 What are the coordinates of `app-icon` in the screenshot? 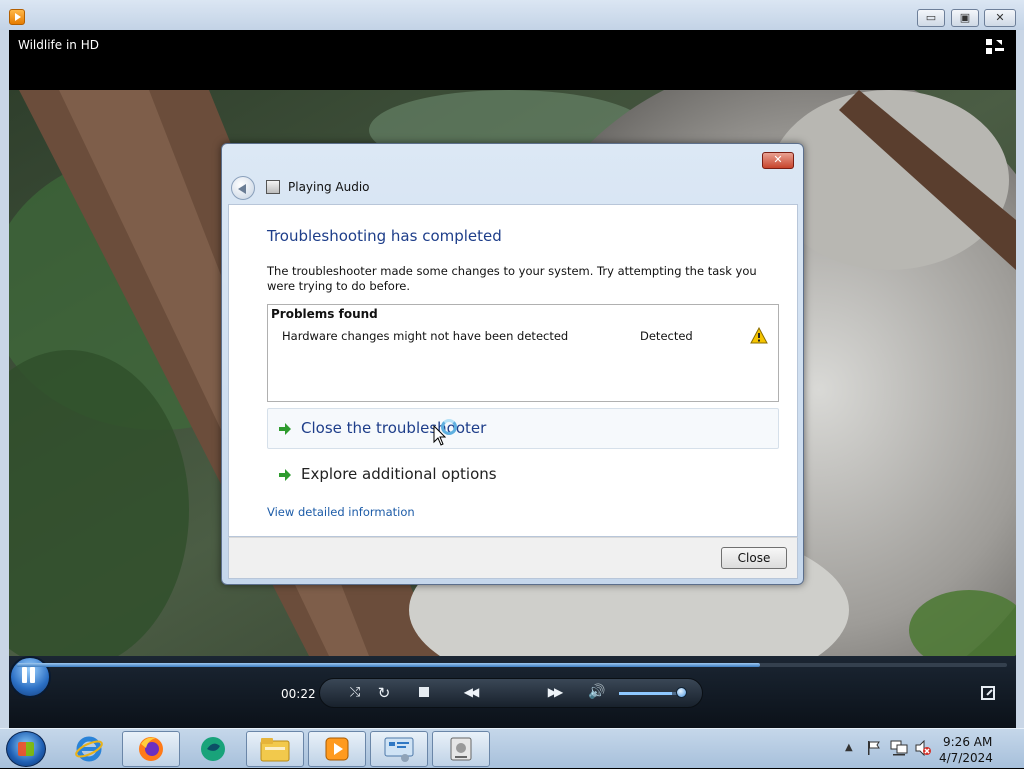 It's located at (213, 749).